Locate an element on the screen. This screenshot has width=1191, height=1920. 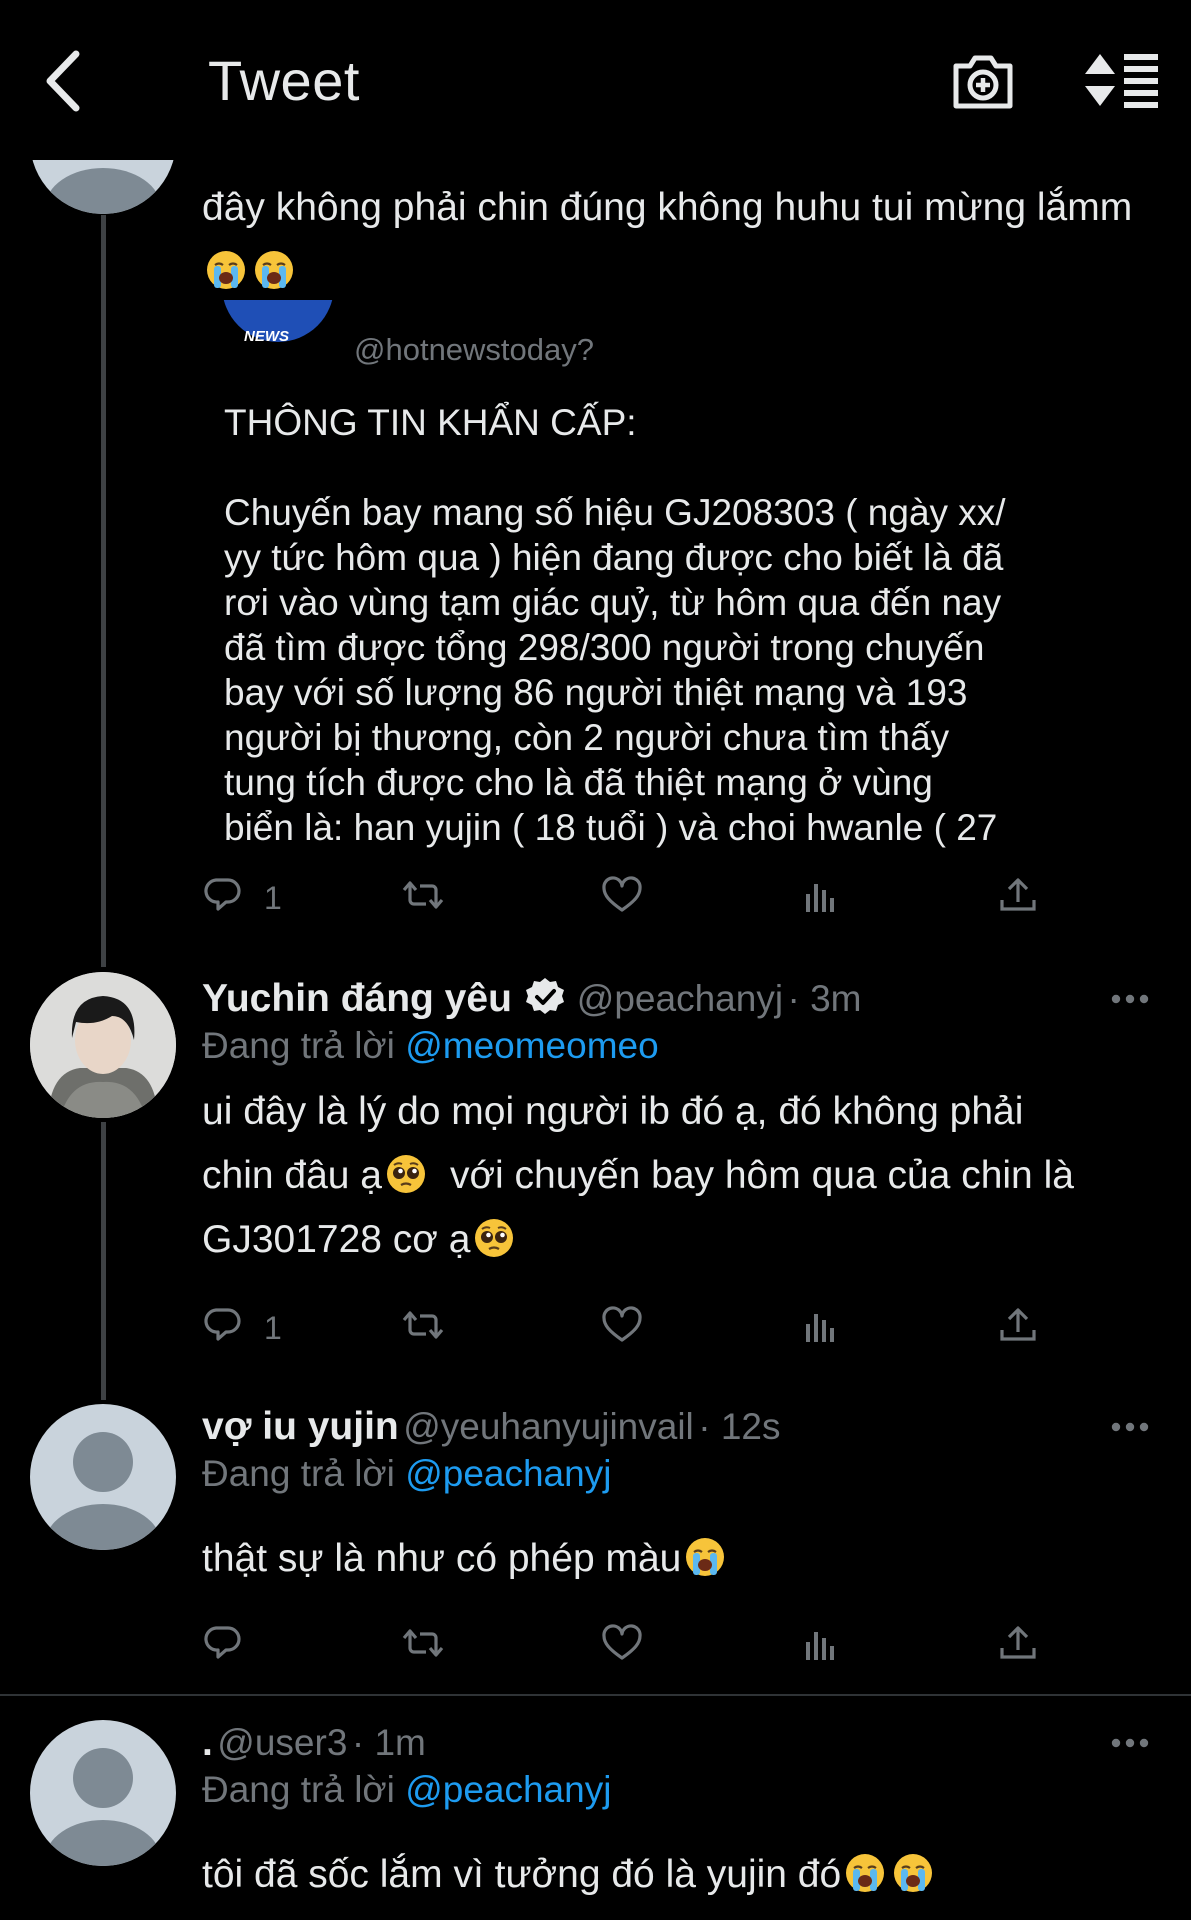
page-title: Tweet is located at coordinates (284, 80).